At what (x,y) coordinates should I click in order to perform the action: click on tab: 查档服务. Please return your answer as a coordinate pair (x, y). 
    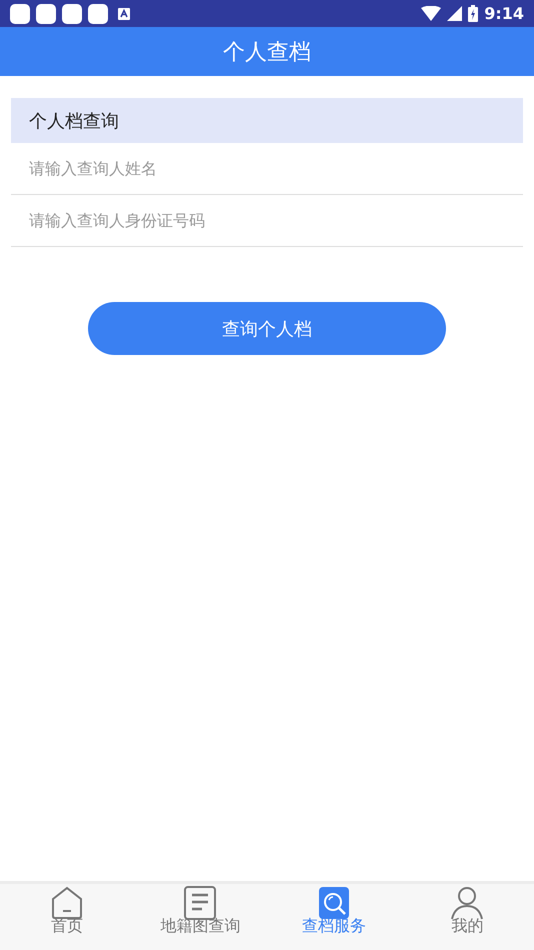
    Looking at the image, I should click on (333, 917).